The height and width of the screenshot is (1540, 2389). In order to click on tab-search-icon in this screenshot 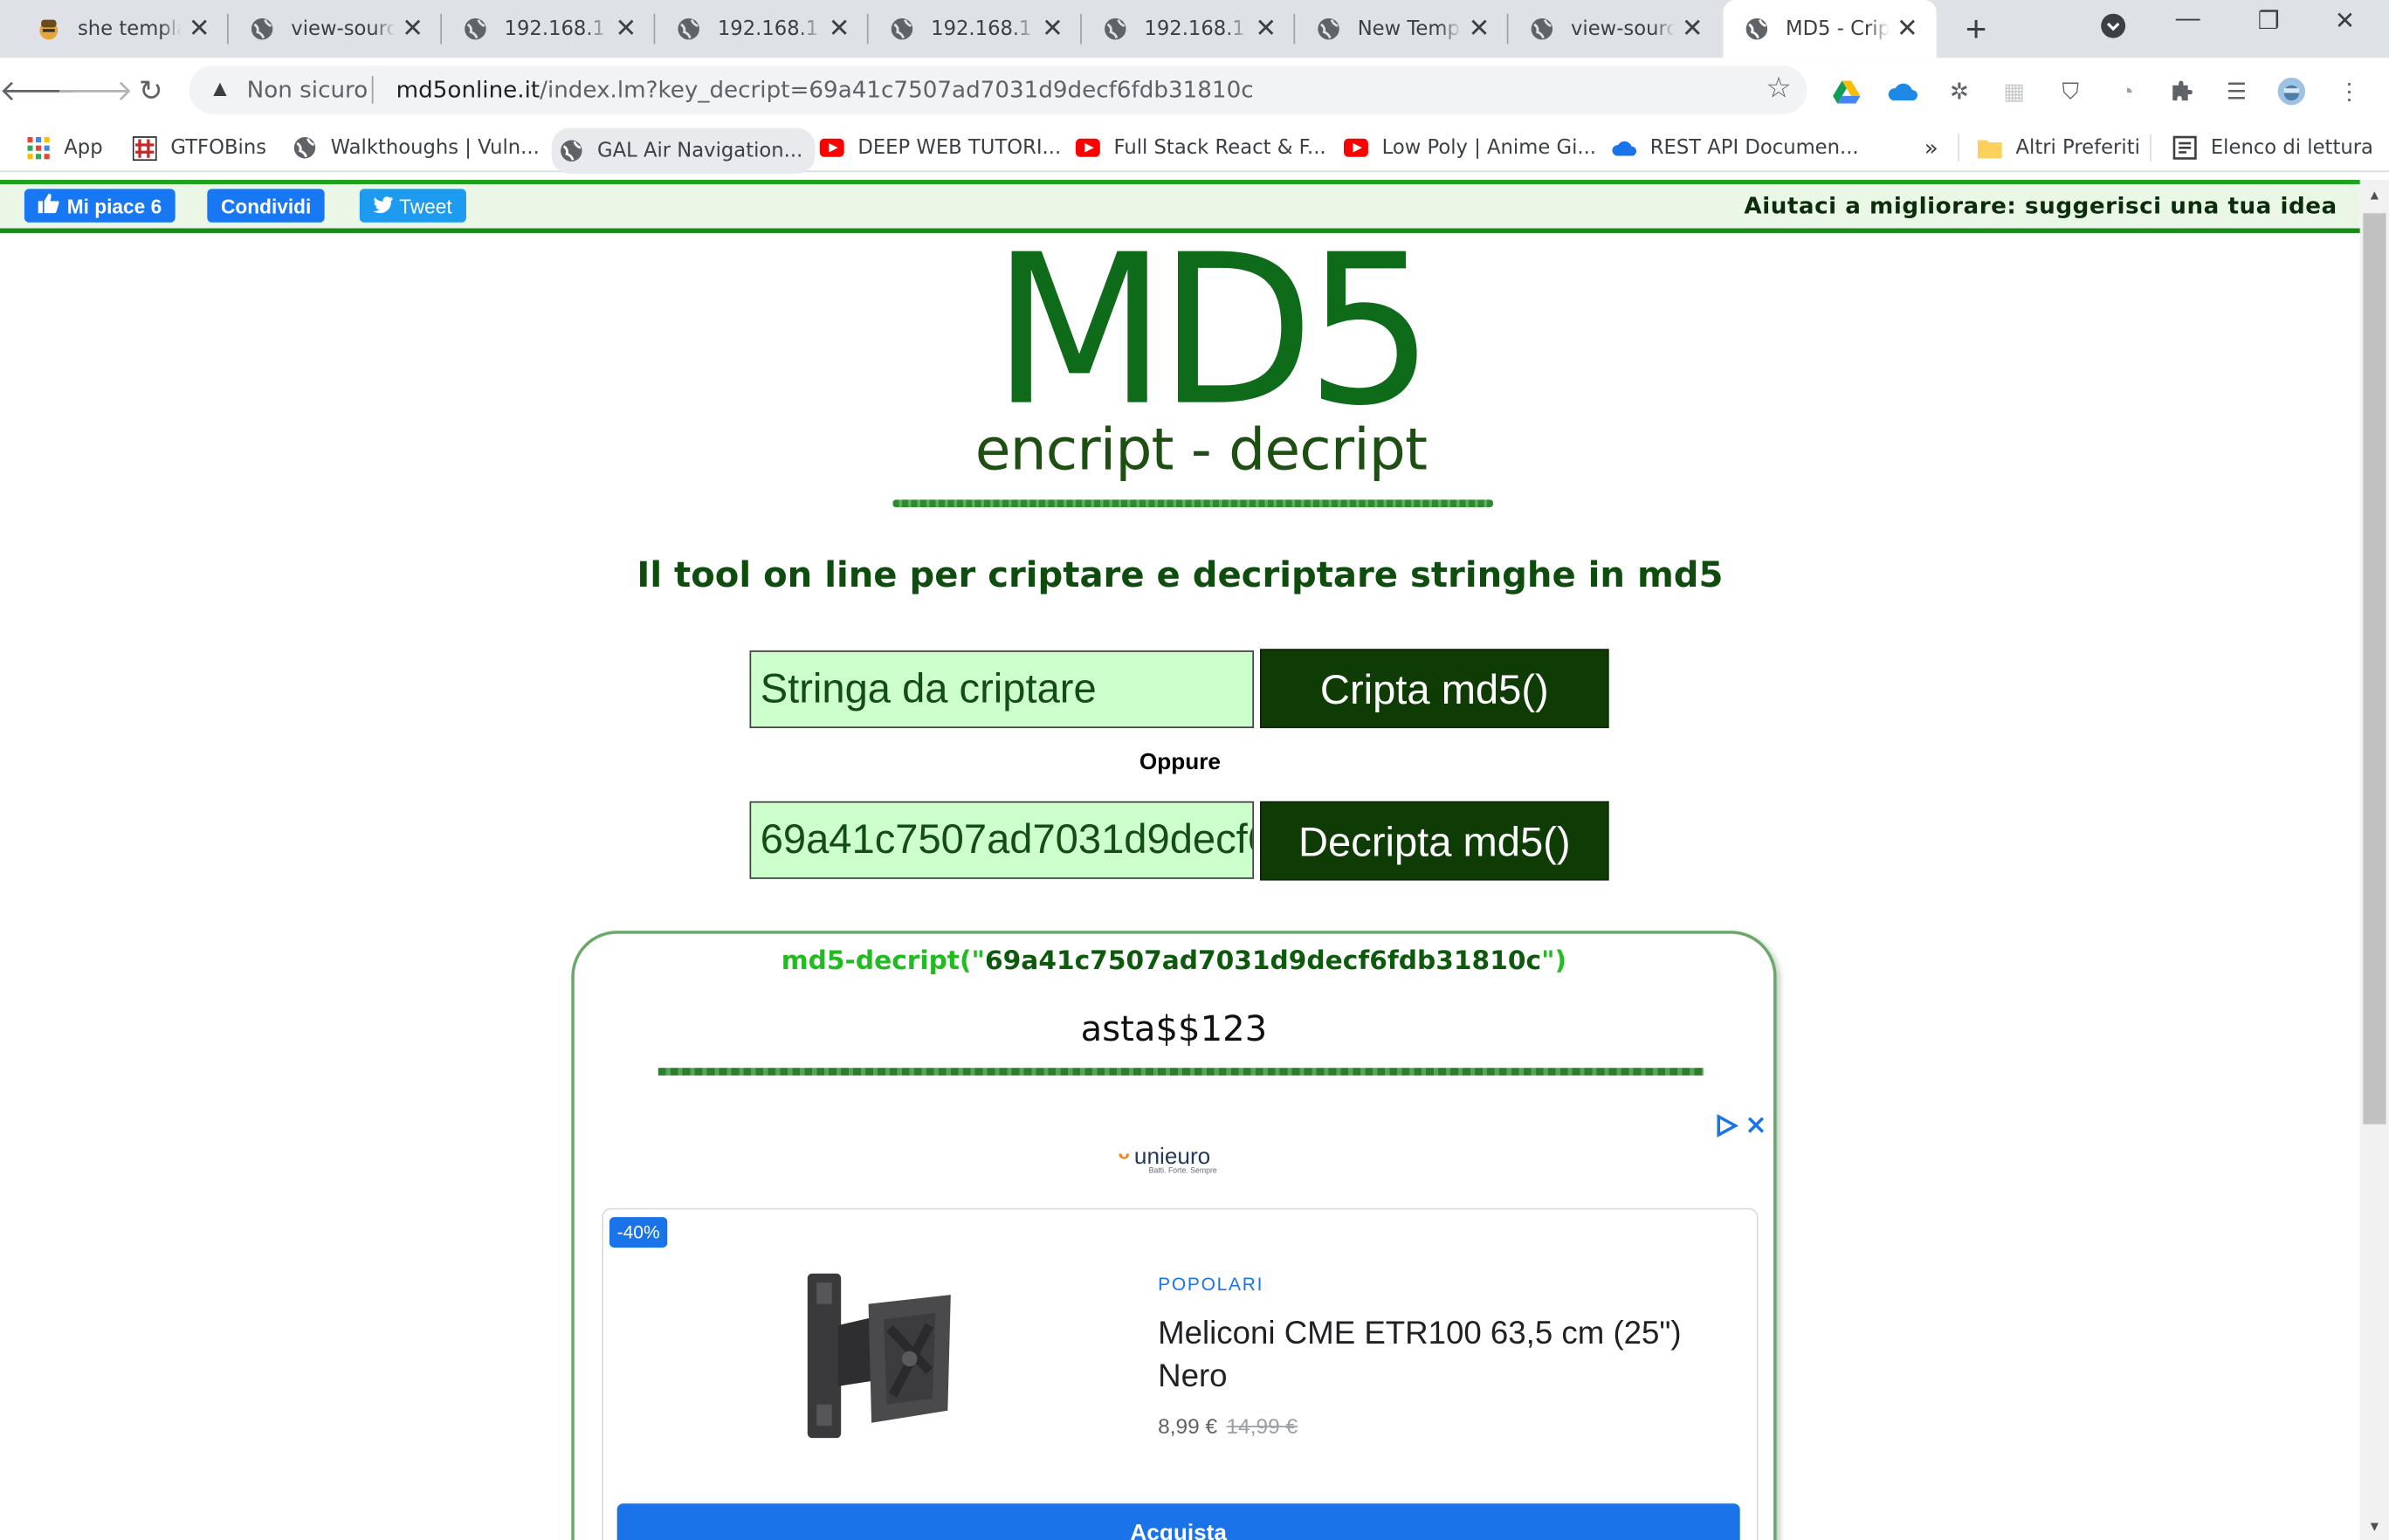, I will do `click(2113, 29)`.